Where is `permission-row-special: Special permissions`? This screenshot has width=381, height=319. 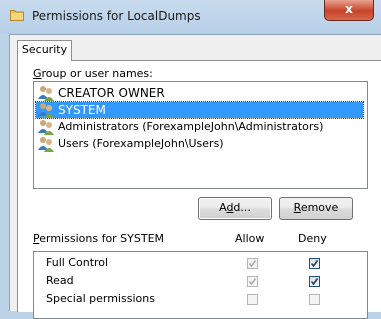
permission-row-special: Special permissions is located at coordinates (200, 299).